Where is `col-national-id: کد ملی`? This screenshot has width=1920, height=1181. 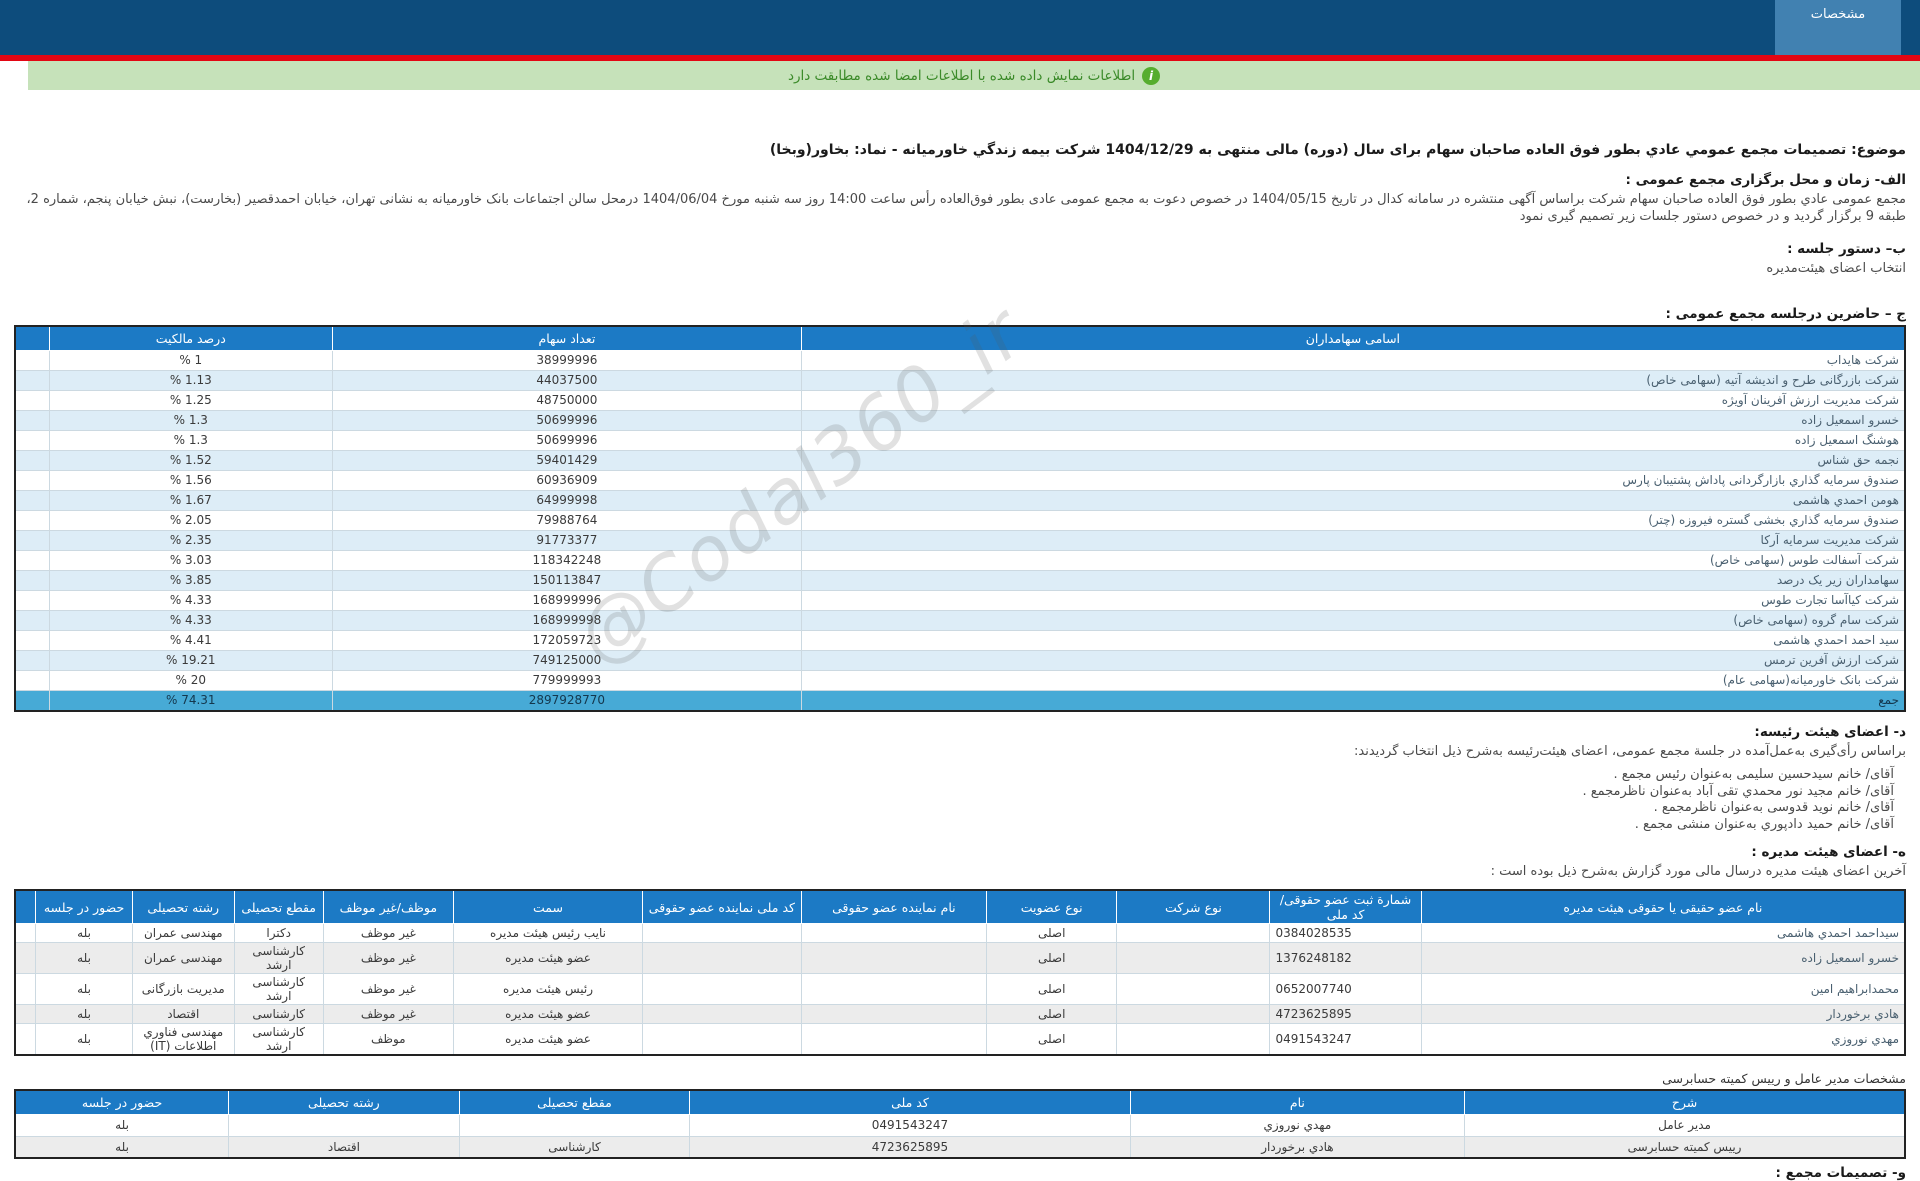 col-national-id: کد ملی is located at coordinates (910, 1102).